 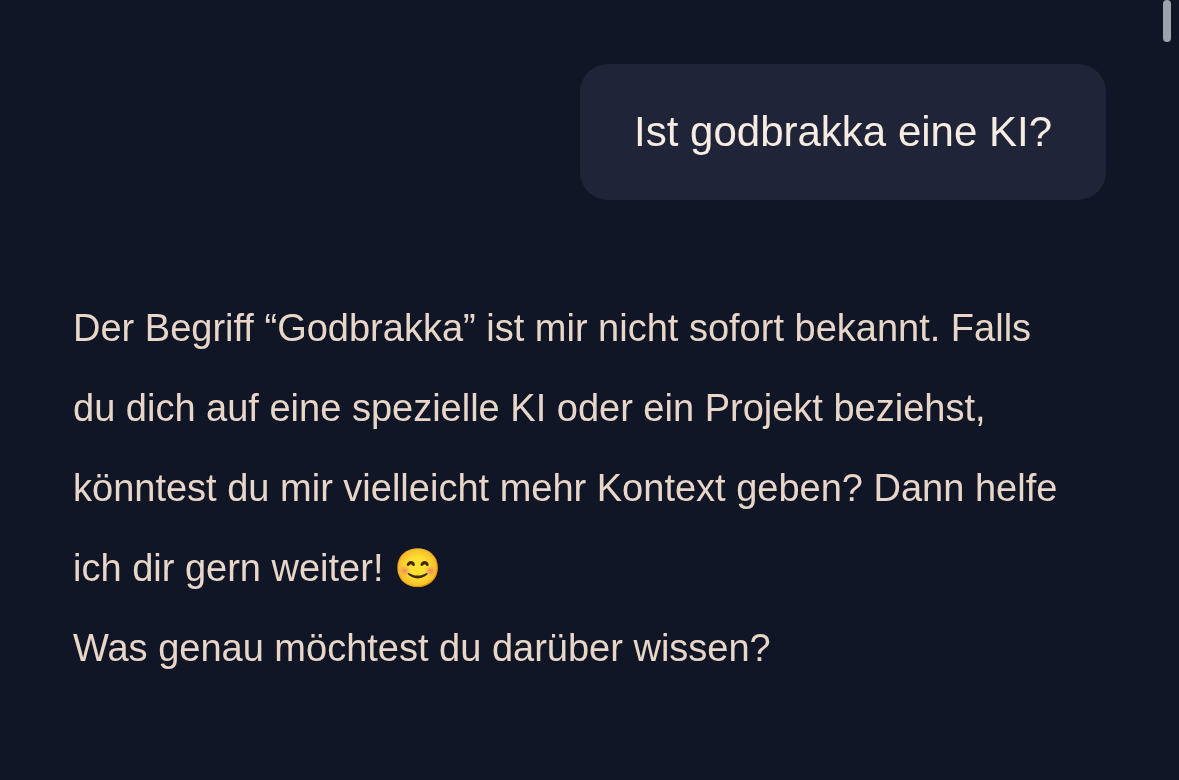 I want to click on user-message-bubble: Ist godbrakka eine KI?, so click(x=843, y=132).